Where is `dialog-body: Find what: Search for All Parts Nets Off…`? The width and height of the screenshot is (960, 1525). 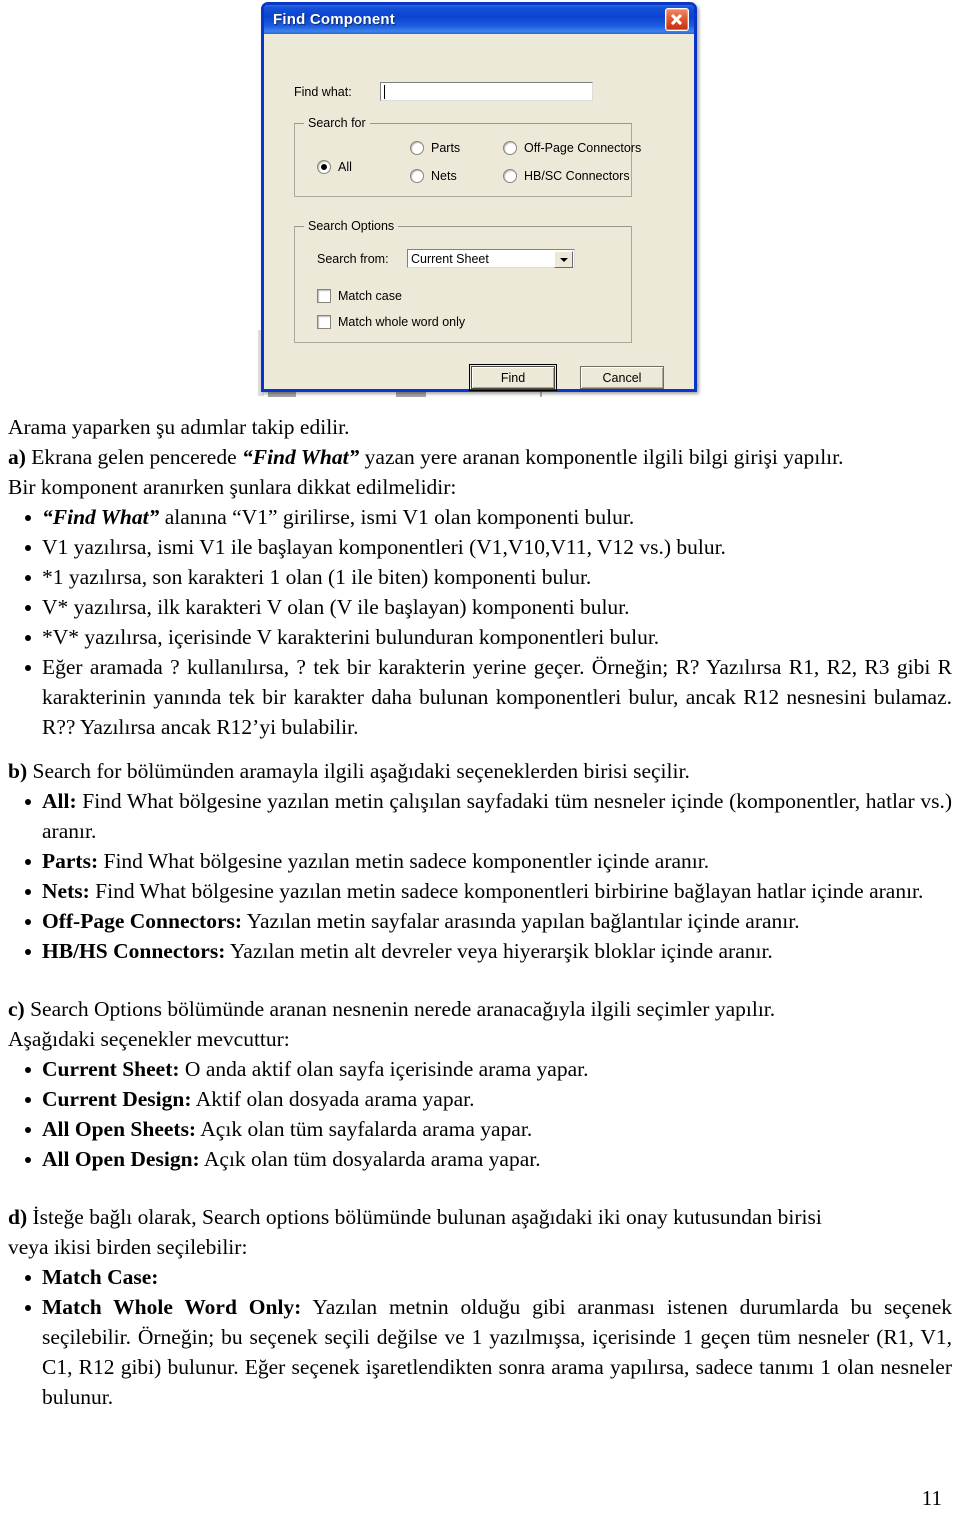
dialog-body: Find what: Search for All Parts Nets Off… is located at coordinates (479, 213).